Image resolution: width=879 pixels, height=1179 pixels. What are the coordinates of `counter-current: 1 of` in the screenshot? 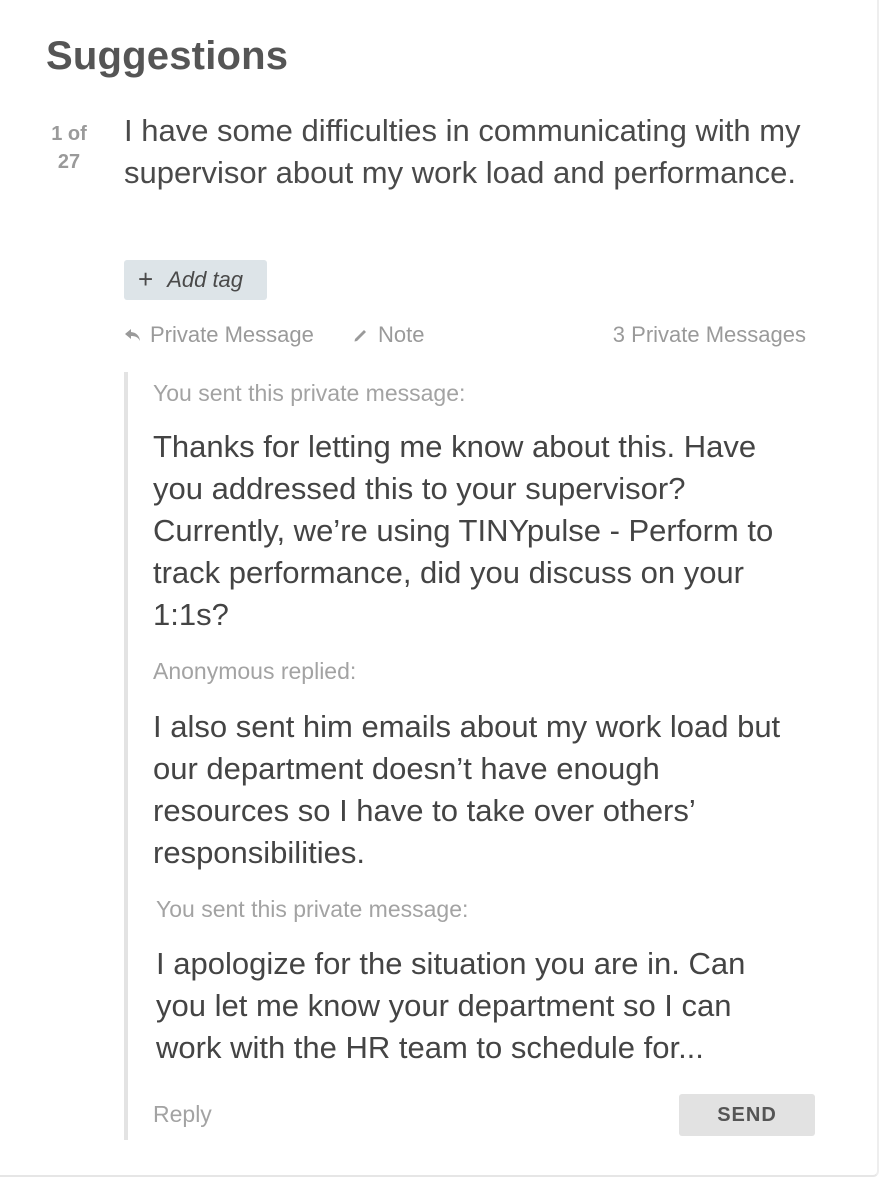 It's located at (69, 134).